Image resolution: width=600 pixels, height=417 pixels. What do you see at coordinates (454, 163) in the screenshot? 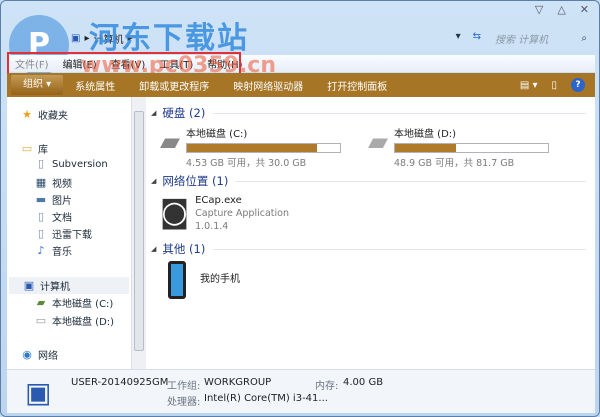
I see `drive-info: 48.9 GB 可用，共 81.7 GB` at bounding box center [454, 163].